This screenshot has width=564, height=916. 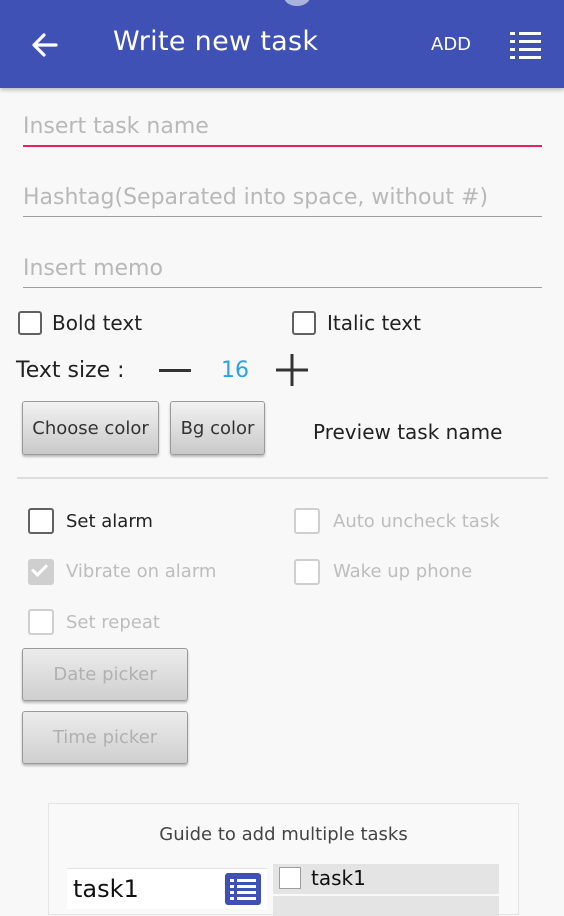 I want to click on increase-size-button, so click(x=292, y=370).